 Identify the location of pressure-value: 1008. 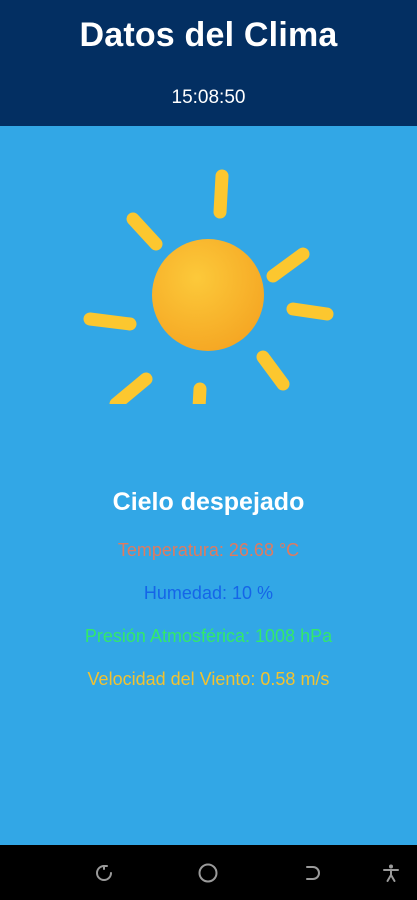
(275, 636).